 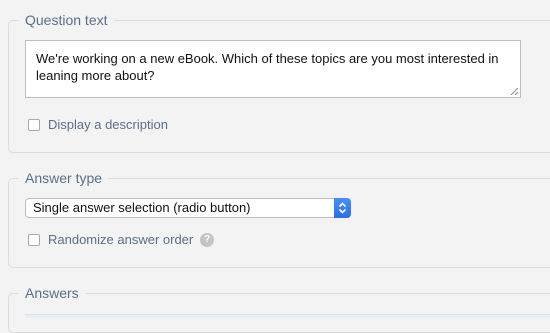 What do you see at coordinates (142, 207) in the screenshot?
I see `answer-type-selected-value: Single answer selection (radio button)` at bounding box center [142, 207].